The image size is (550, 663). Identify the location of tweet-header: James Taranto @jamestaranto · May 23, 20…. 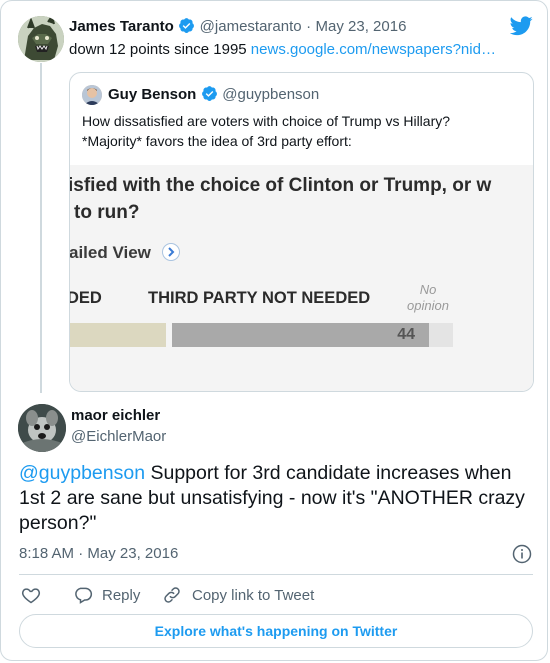
(237, 26).